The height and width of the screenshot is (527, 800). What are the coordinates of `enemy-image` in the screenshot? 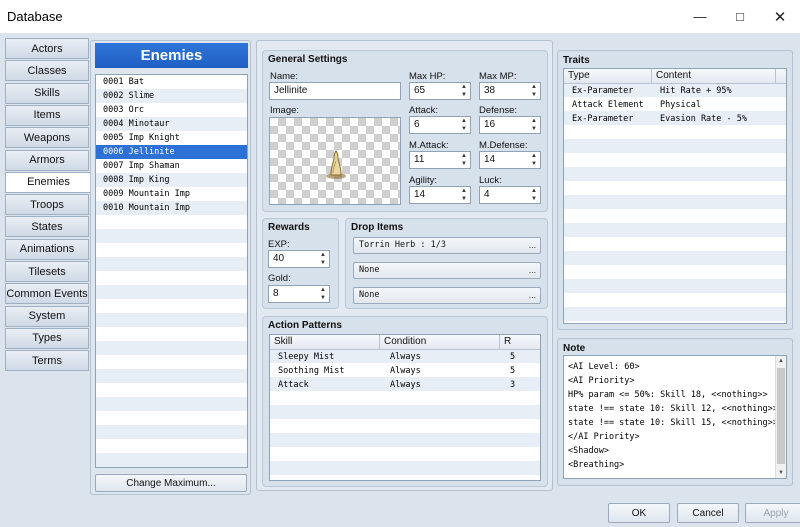 It's located at (335, 161).